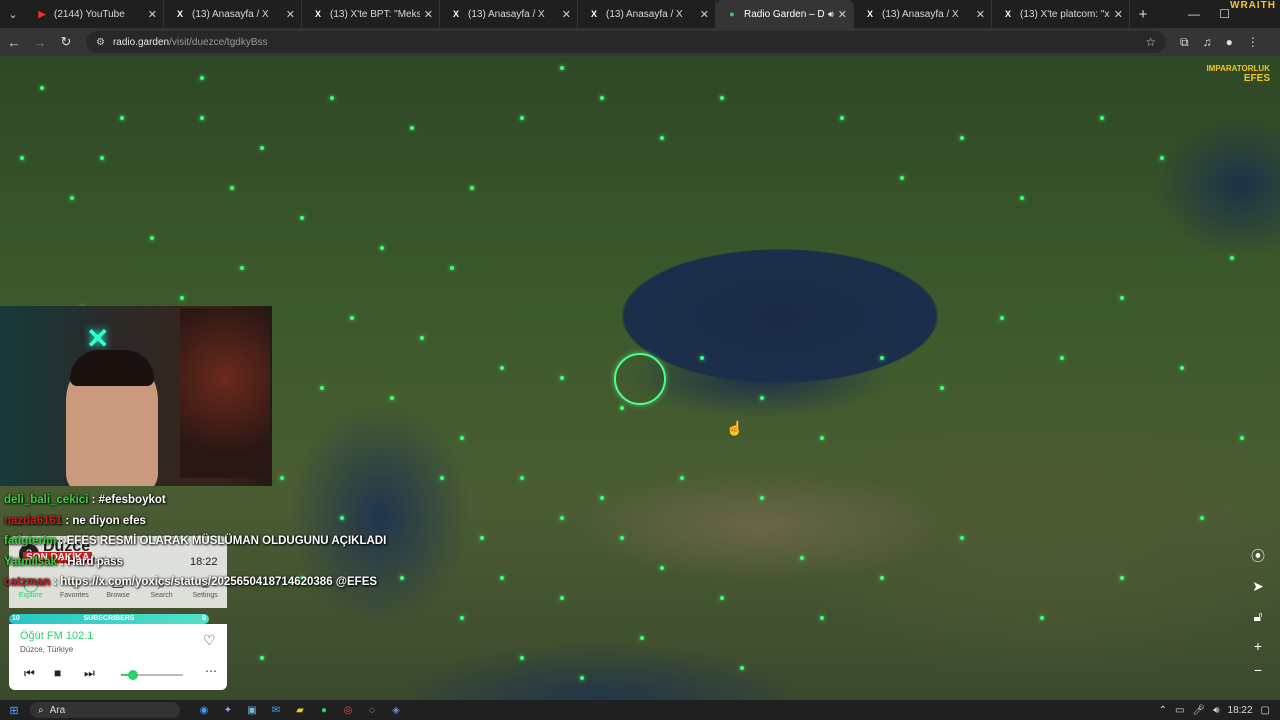 Image resolution: width=1280 pixels, height=720 pixels. I want to click on file-explorer-icon: ▰, so click(300, 710).